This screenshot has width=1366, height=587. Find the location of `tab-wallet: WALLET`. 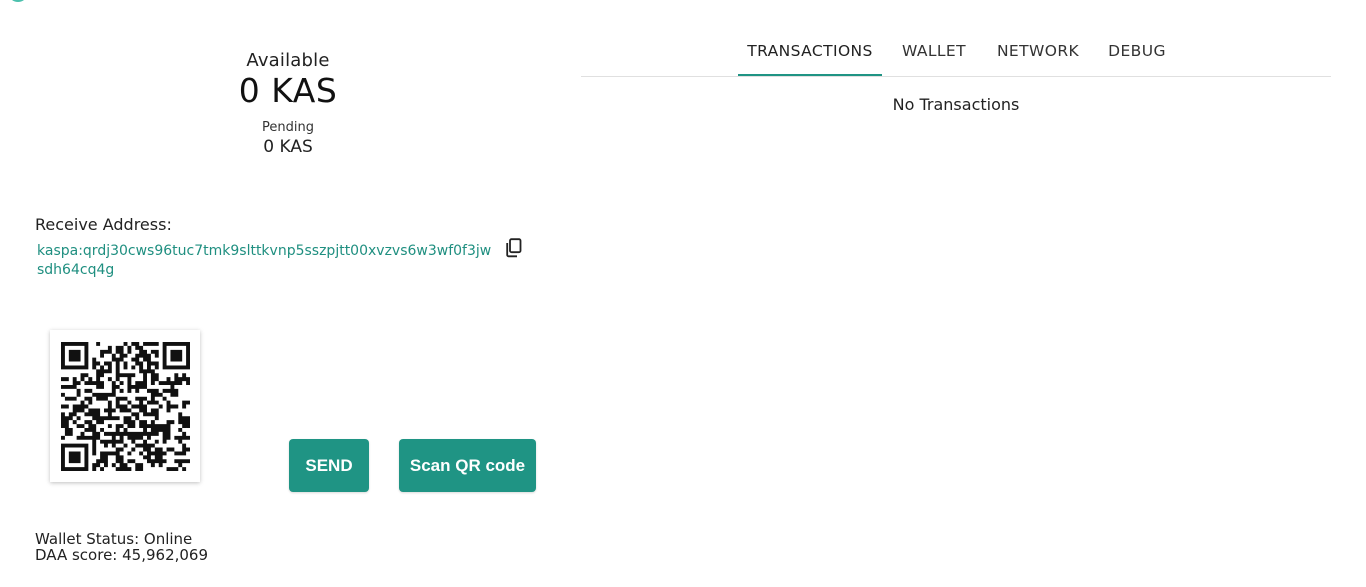

tab-wallet: WALLET is located at coordinates (934, 51).